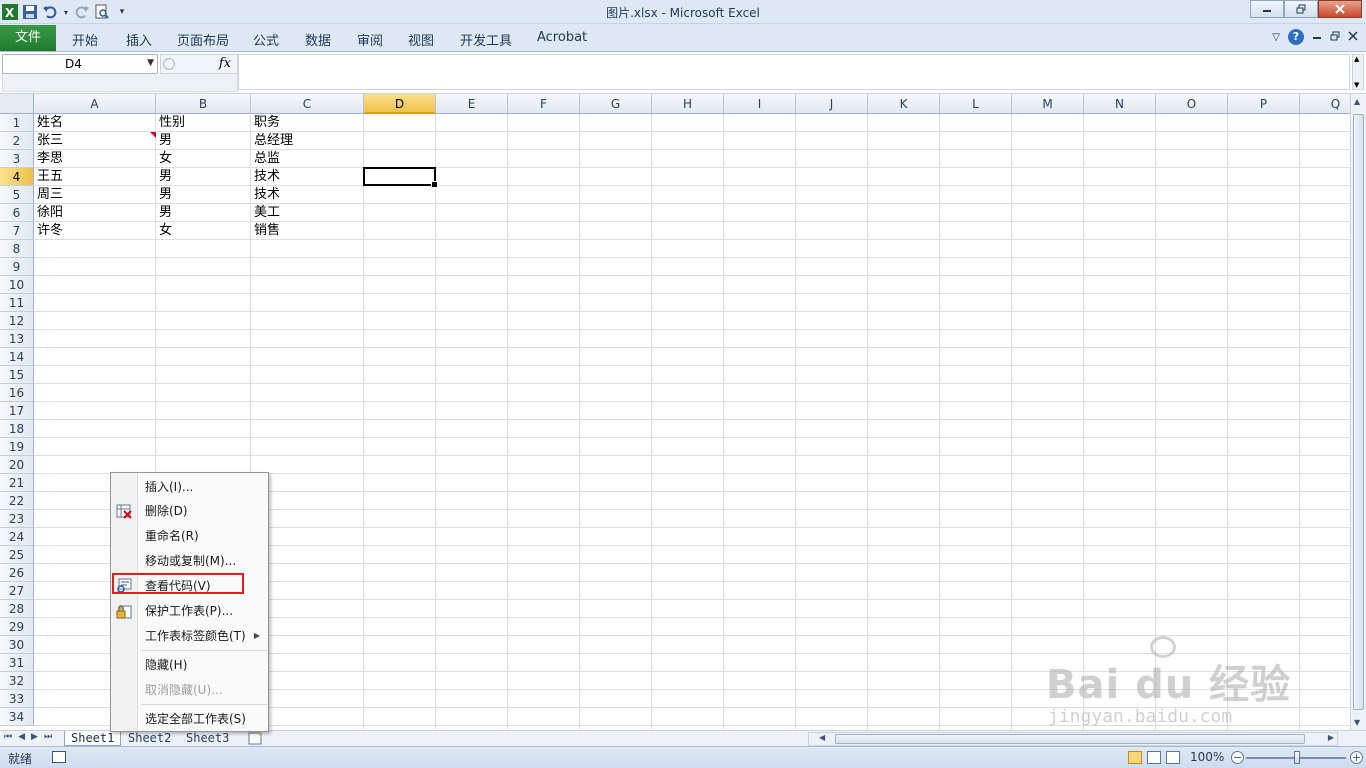  I want to click on menu-item-tab-color: 工作表标签颜色(T) ▶, so click(189, 636).